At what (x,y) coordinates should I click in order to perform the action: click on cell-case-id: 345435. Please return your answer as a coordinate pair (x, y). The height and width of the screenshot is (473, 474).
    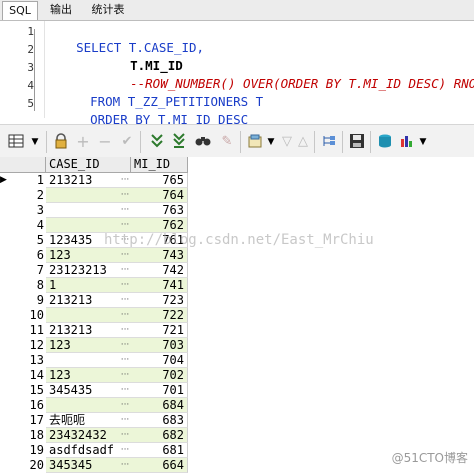
    Looking at the image, I should click on (84, 390).